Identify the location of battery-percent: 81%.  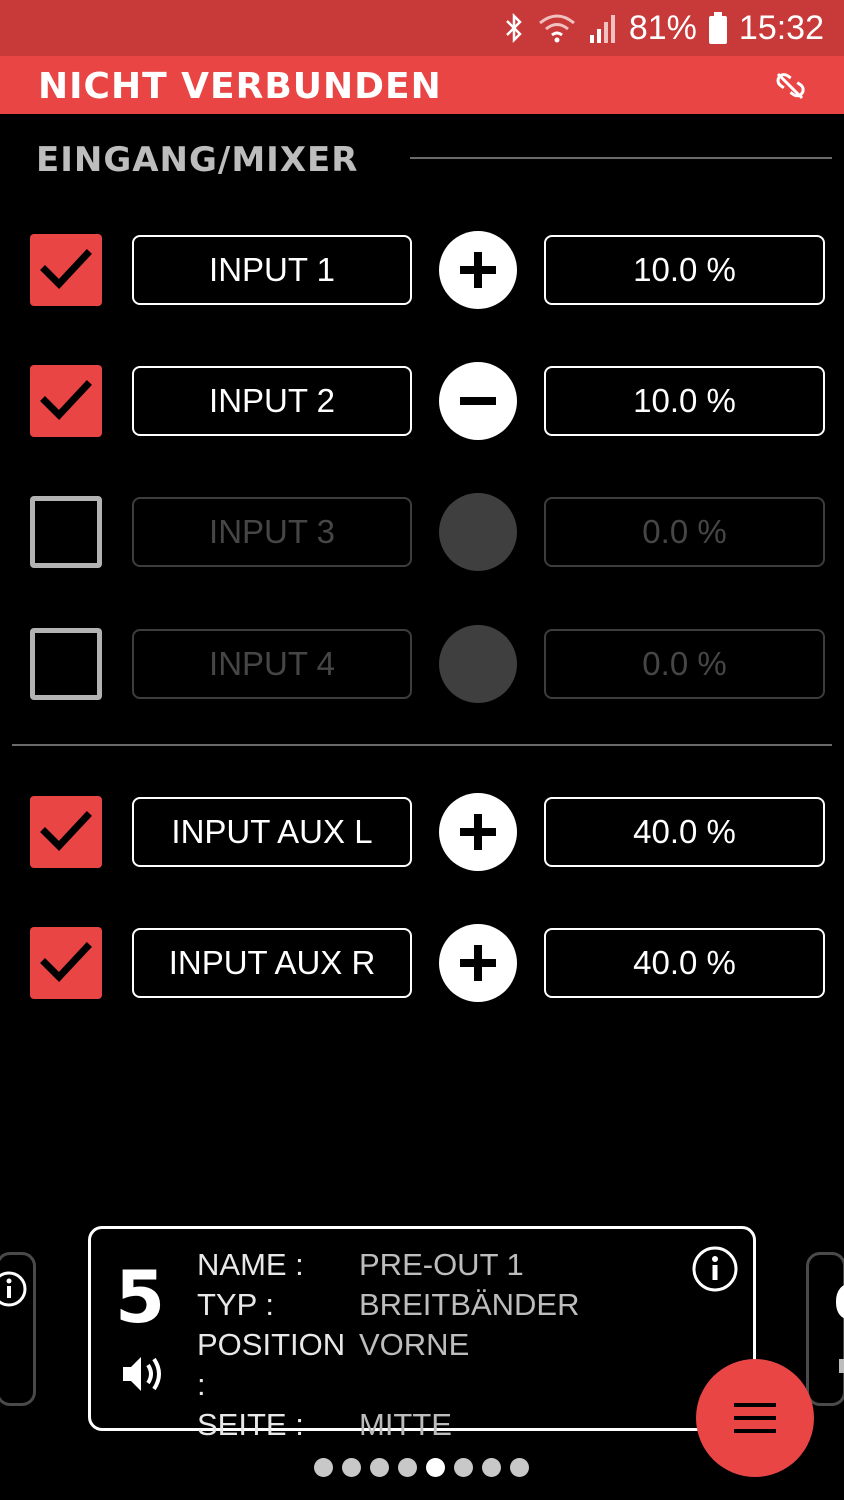
(662, 27).